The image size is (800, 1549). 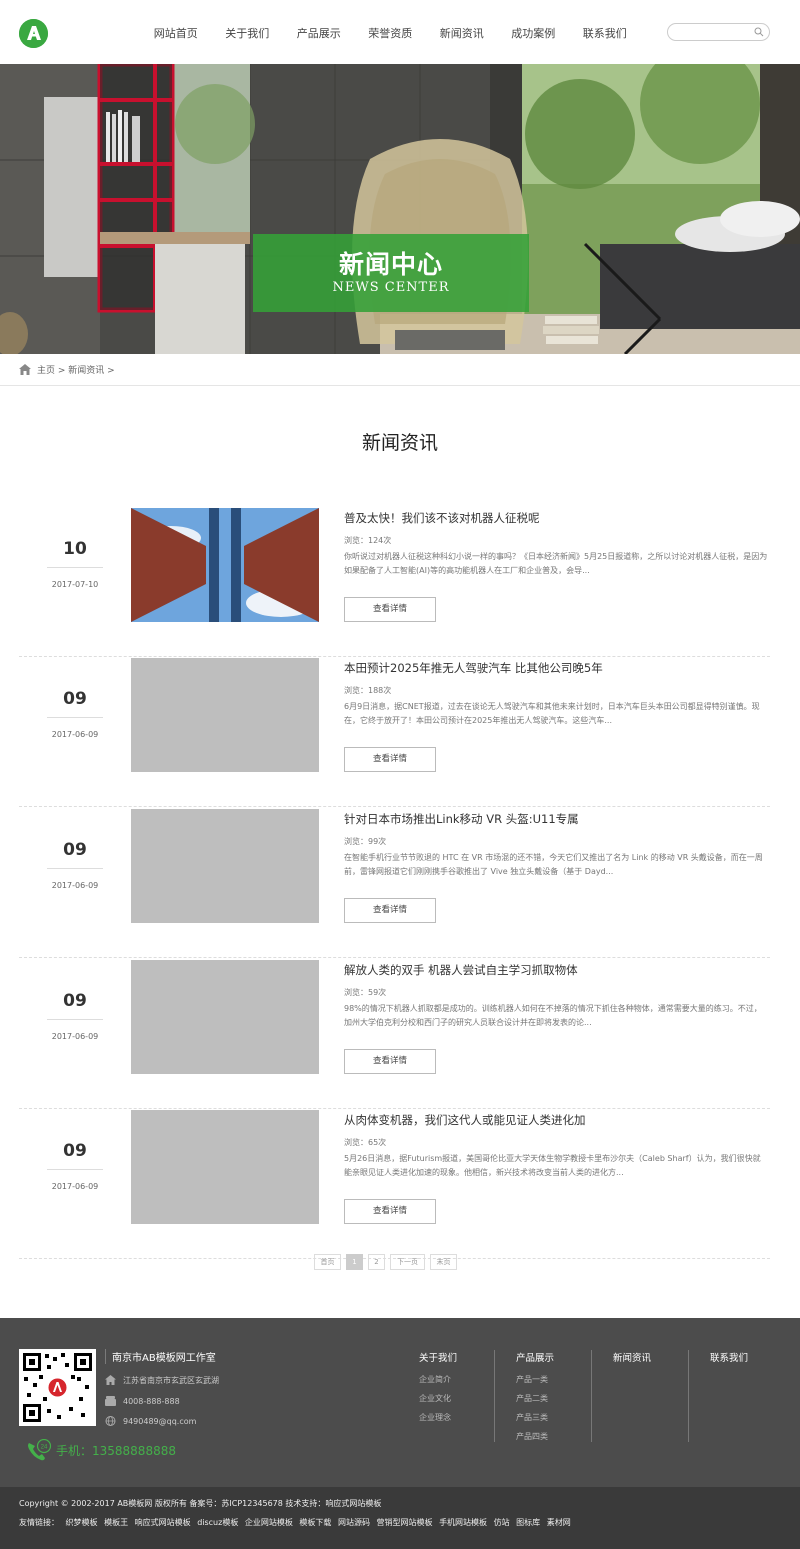 I want to click on friend-links-label: 友情链接：, so click(x=39, y=1522).